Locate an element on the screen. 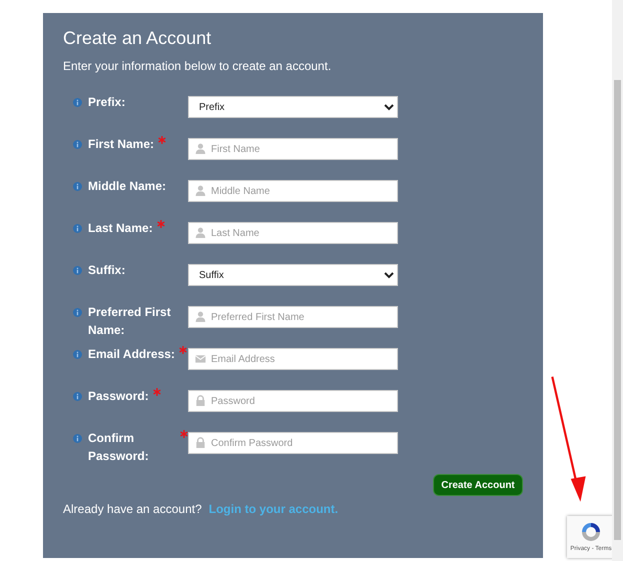 This screenshot has width=623, height=561. create-account-button: Create Account is located at coordinates (478, 485).